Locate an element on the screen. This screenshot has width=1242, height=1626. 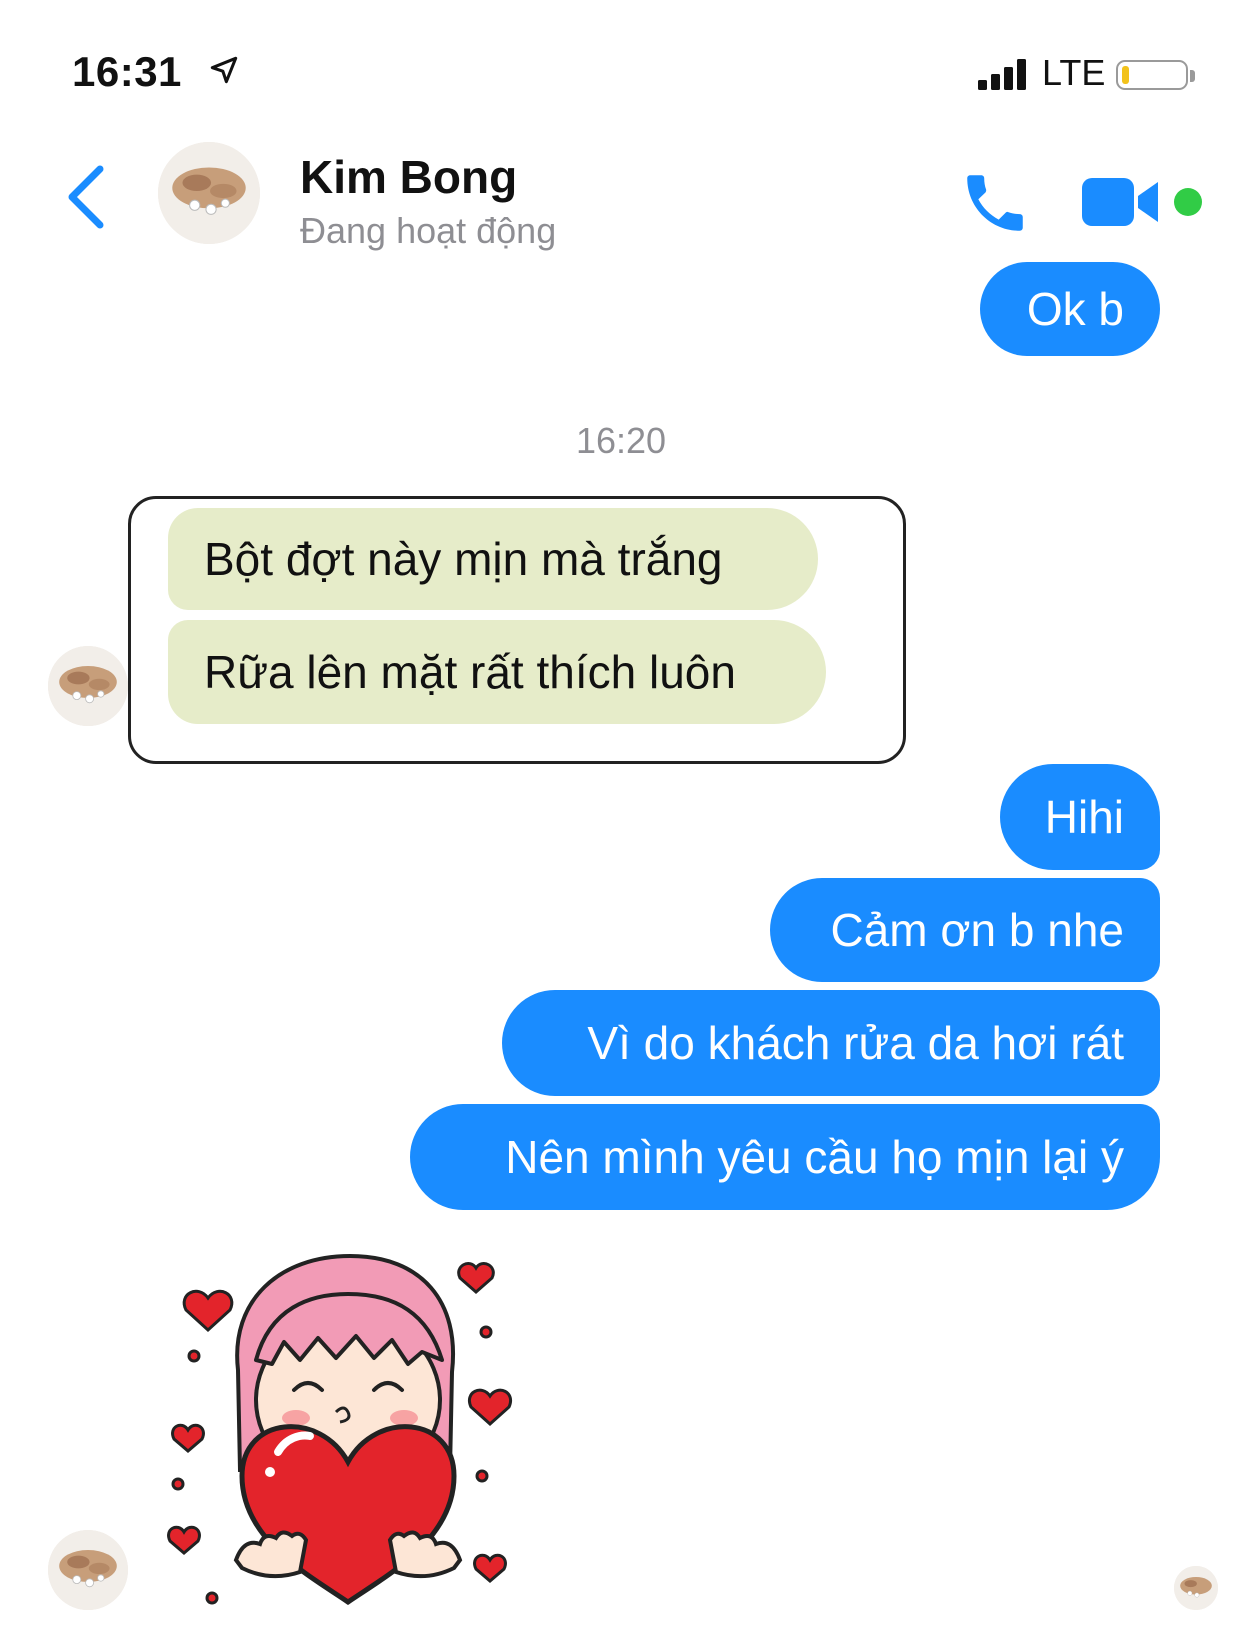
message-text: Cảm ơn b nhe is located at coordinates (977, 930).